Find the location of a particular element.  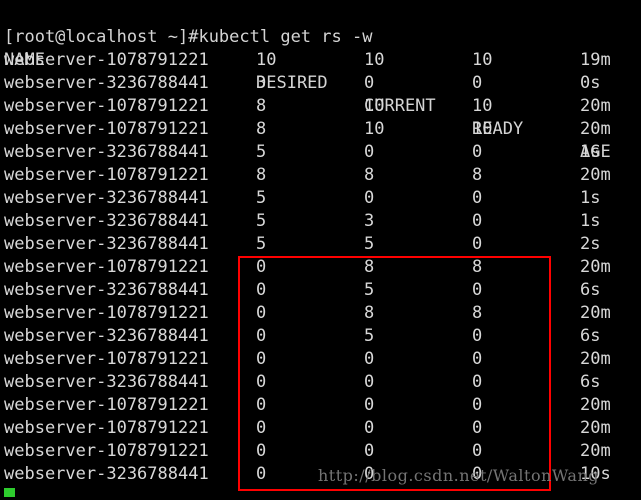

cell-current: 3 is located at coordinates (369, 221).